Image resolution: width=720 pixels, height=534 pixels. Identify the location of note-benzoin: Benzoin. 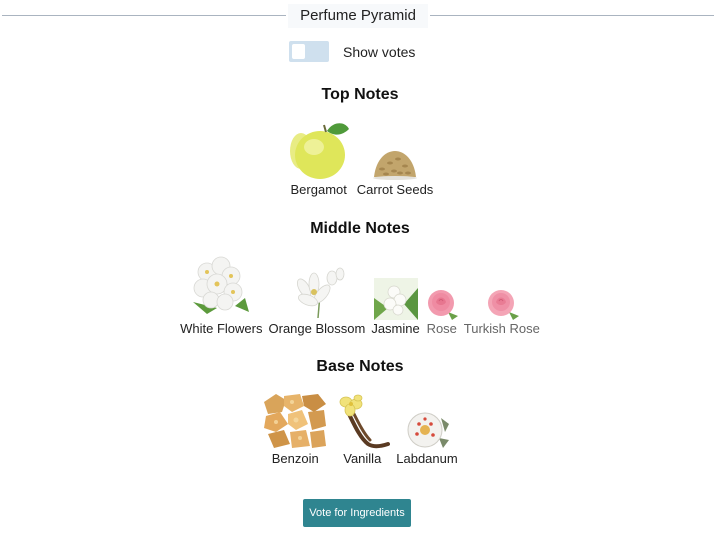
(295, 429).